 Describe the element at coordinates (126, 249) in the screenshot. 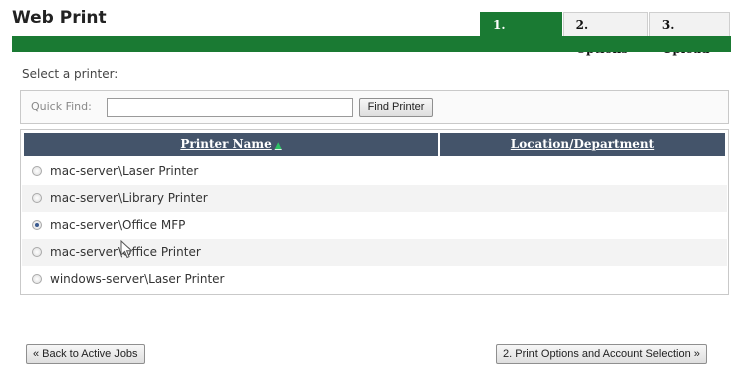

I see `mouse-cursor-icon` at that location.